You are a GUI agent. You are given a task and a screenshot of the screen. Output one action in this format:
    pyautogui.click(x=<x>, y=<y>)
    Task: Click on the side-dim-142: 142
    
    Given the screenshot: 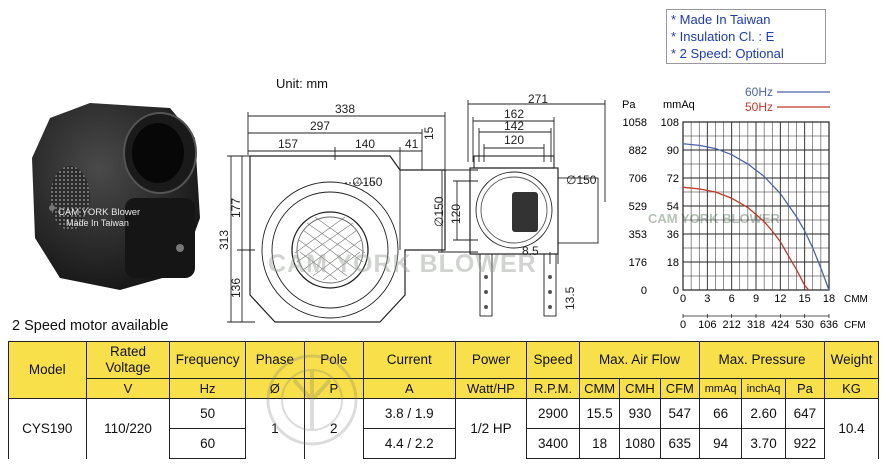 What is the action you would take?
    pyautogui.click(x=514, y=126)
    